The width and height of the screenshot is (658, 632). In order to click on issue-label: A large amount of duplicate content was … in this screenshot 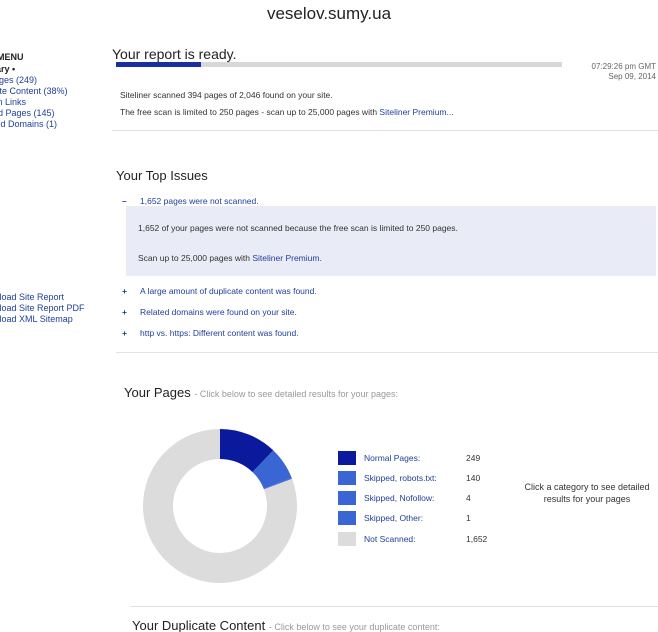, I will do `click(228, 291)`.